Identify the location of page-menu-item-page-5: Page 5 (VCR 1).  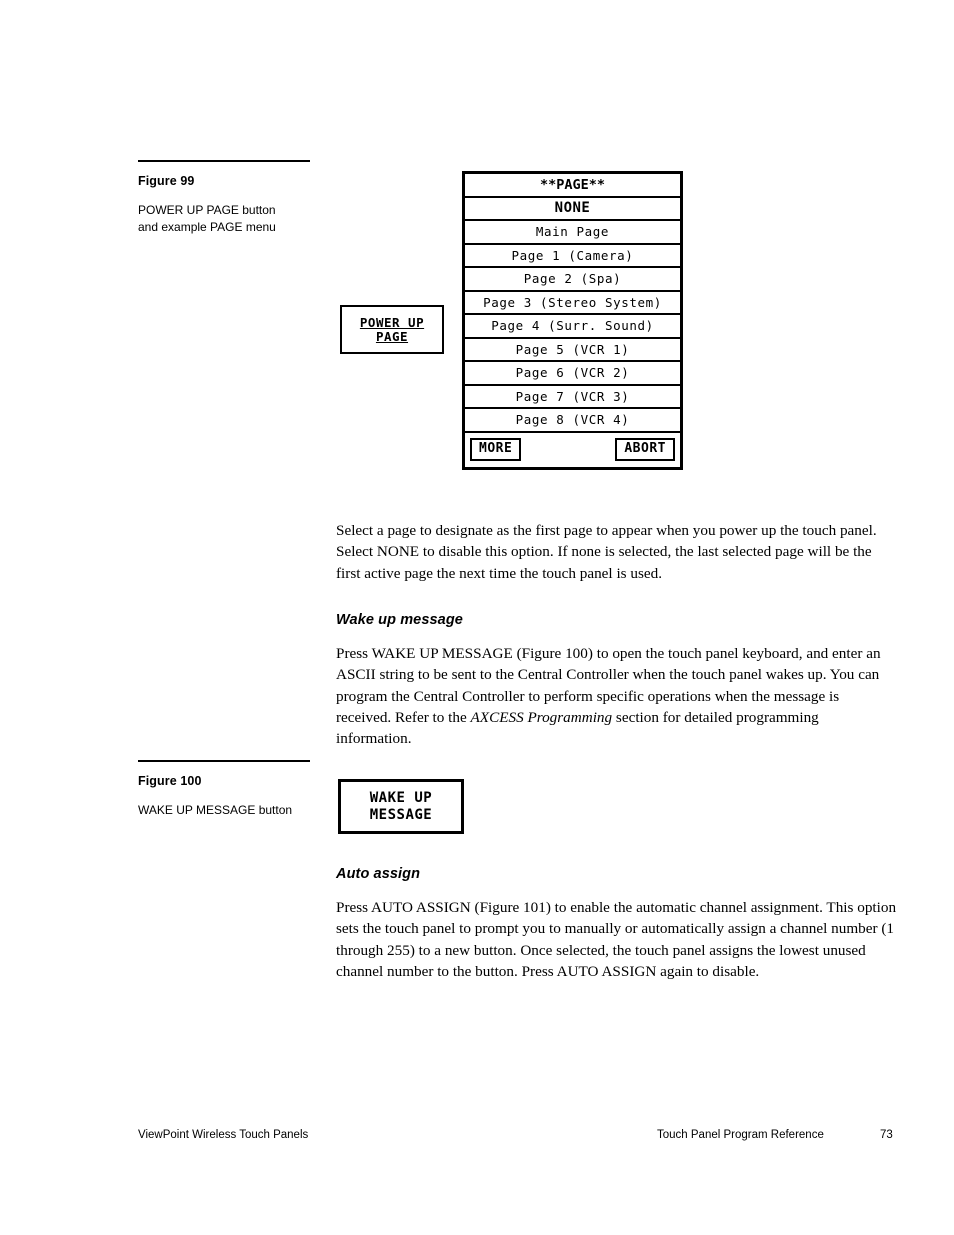
(572, 350).